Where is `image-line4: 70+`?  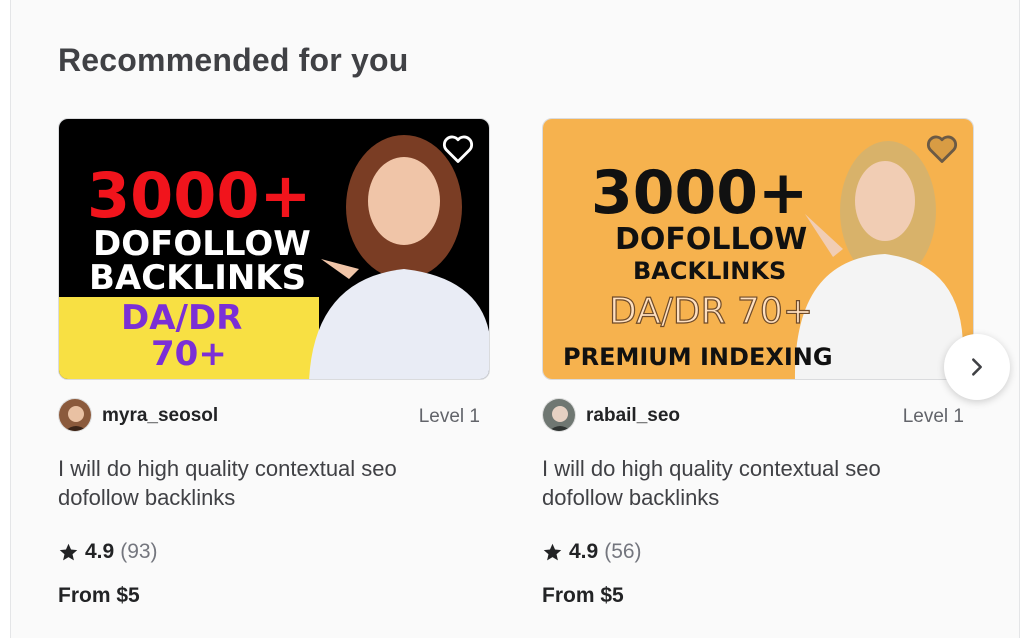
image-line4: 70+ is located at coordinates (189, 354).